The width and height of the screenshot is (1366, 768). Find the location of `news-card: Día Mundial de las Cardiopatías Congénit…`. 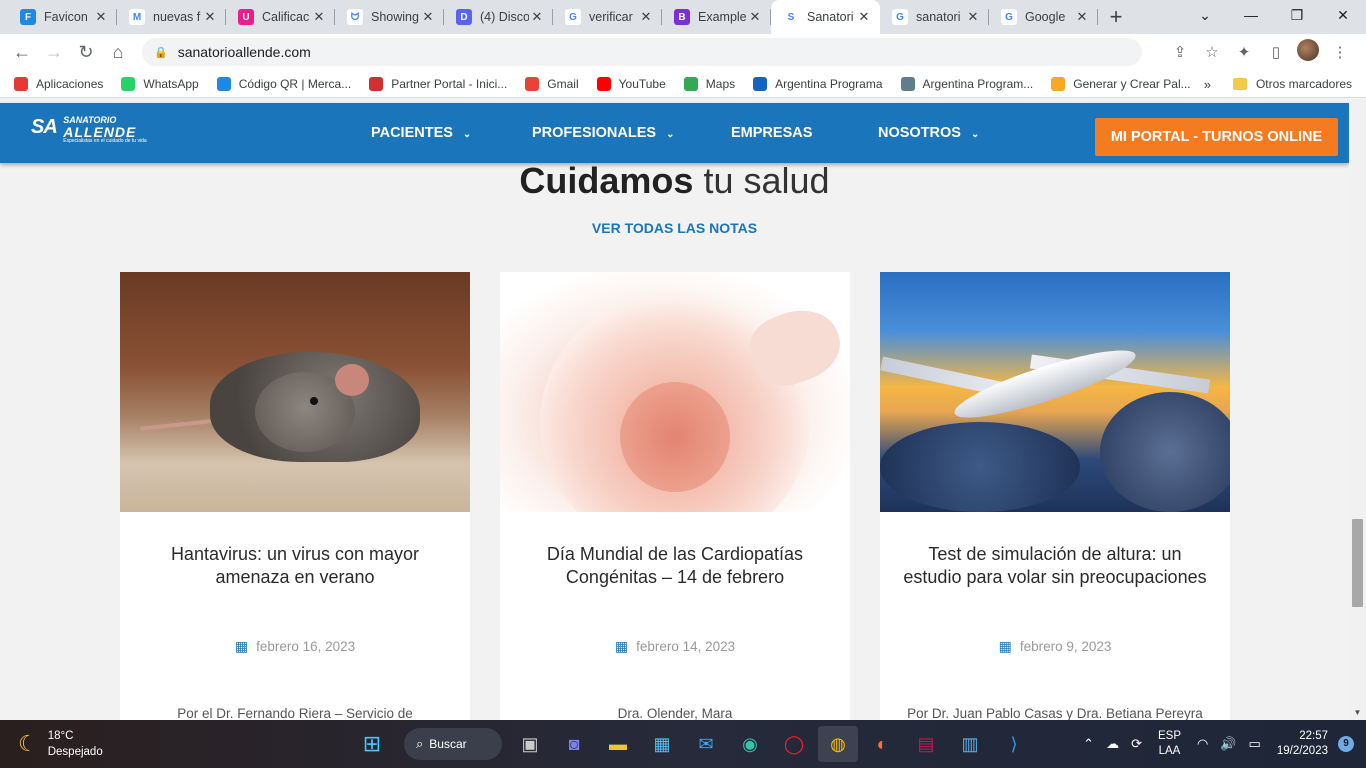

news-card: Día Mundial de las Cardiopatías Congénit… is located at coordinates (675, 496).